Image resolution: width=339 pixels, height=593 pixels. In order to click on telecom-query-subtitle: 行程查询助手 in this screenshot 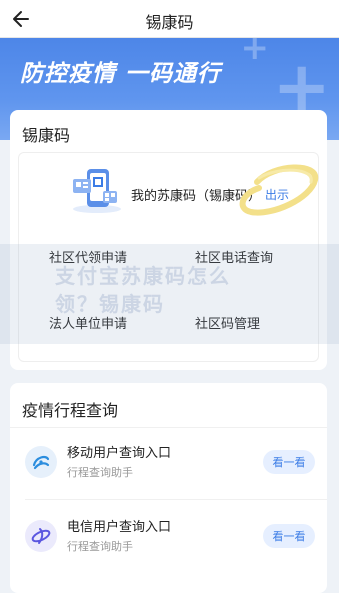, I will do `click(100, 546)`.